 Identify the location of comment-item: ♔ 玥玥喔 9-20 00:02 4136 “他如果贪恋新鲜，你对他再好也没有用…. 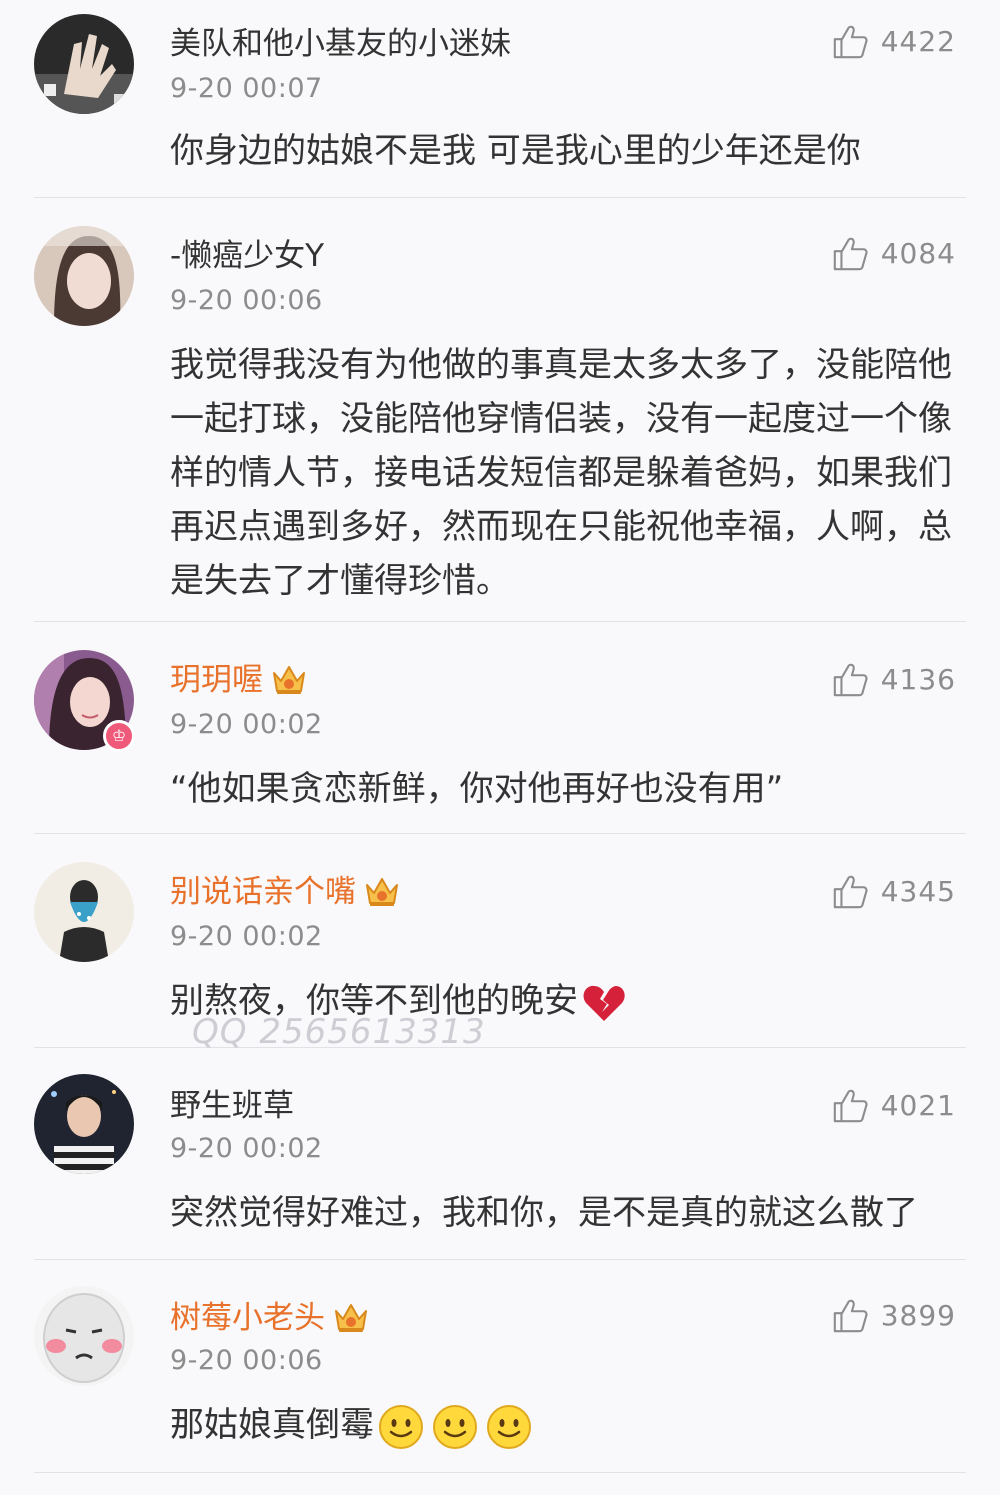
(500, 728).